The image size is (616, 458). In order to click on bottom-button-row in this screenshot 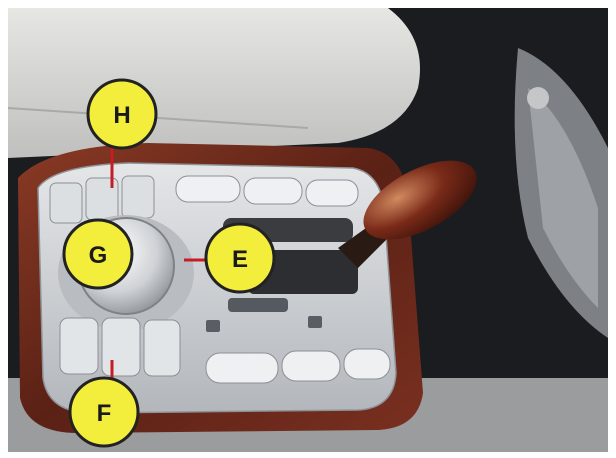, I will do `click(298, 366)`.